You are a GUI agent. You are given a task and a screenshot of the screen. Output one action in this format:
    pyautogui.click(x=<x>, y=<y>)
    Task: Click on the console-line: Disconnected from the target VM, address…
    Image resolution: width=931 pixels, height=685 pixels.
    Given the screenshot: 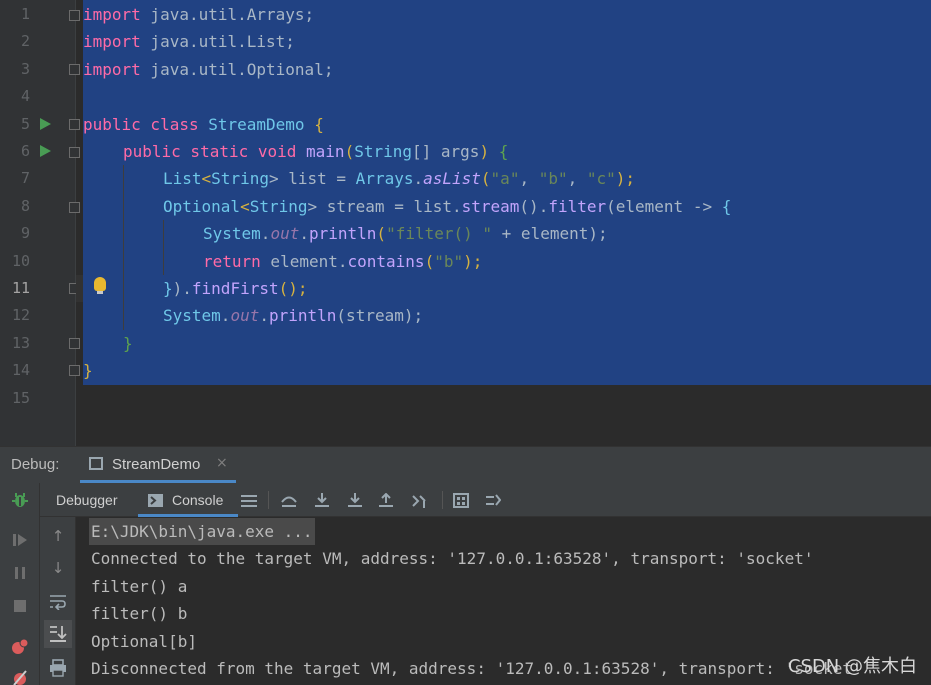 What is the action you would take?
    pyautogui.click(x=476, y=668)
    